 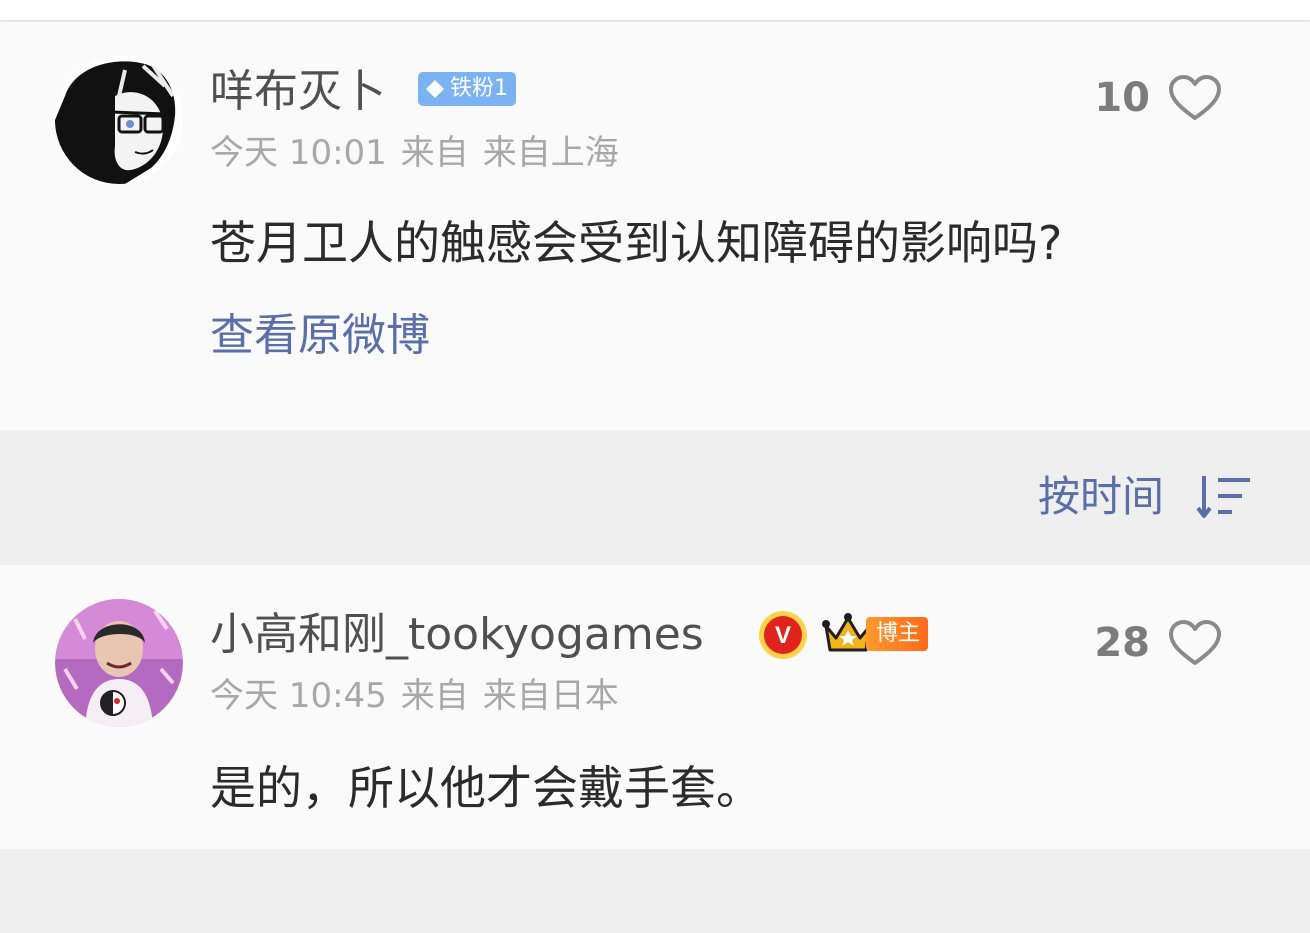 I want to click on location: 来自上海, so click(x=550, y=153).